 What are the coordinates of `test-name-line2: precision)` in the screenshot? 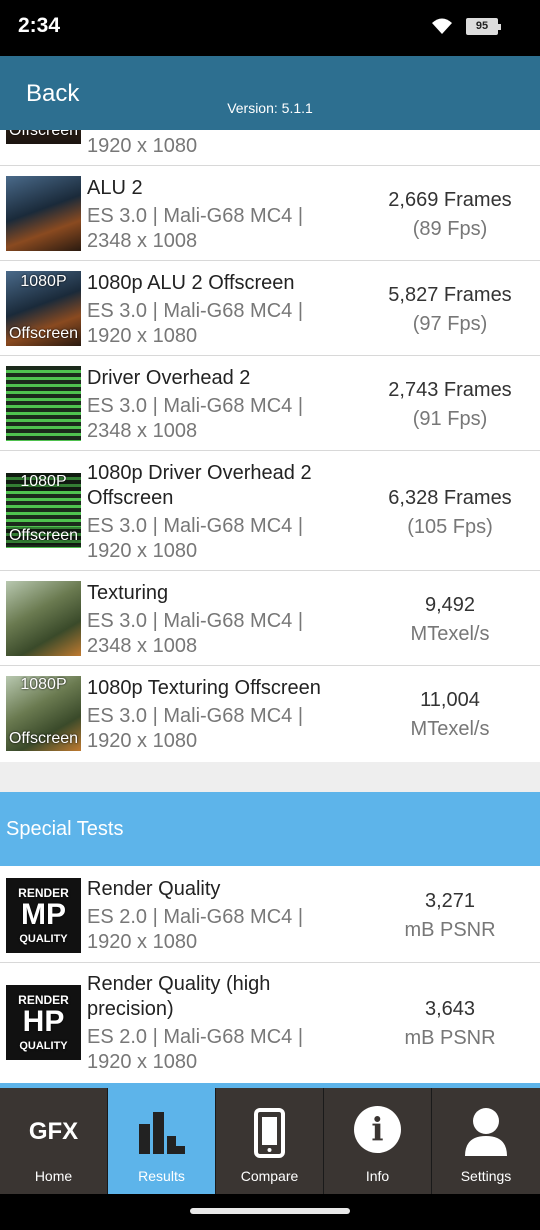 It's located at (130, 1009).